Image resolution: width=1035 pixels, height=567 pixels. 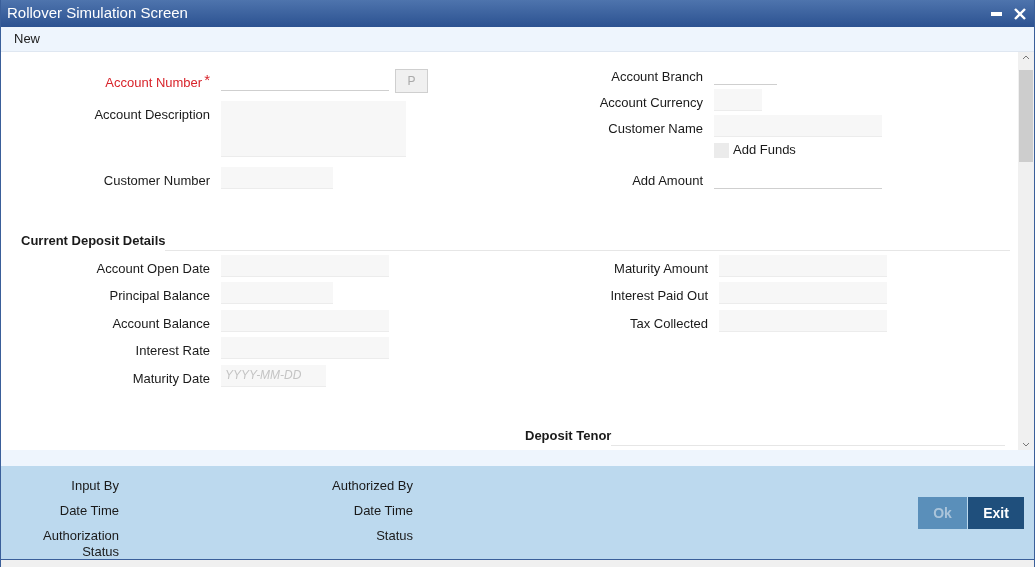 What do you see at coordinates (996, 513) in the screenshot?
I see `footer-button: Exit` at bounding box center [996, 513].